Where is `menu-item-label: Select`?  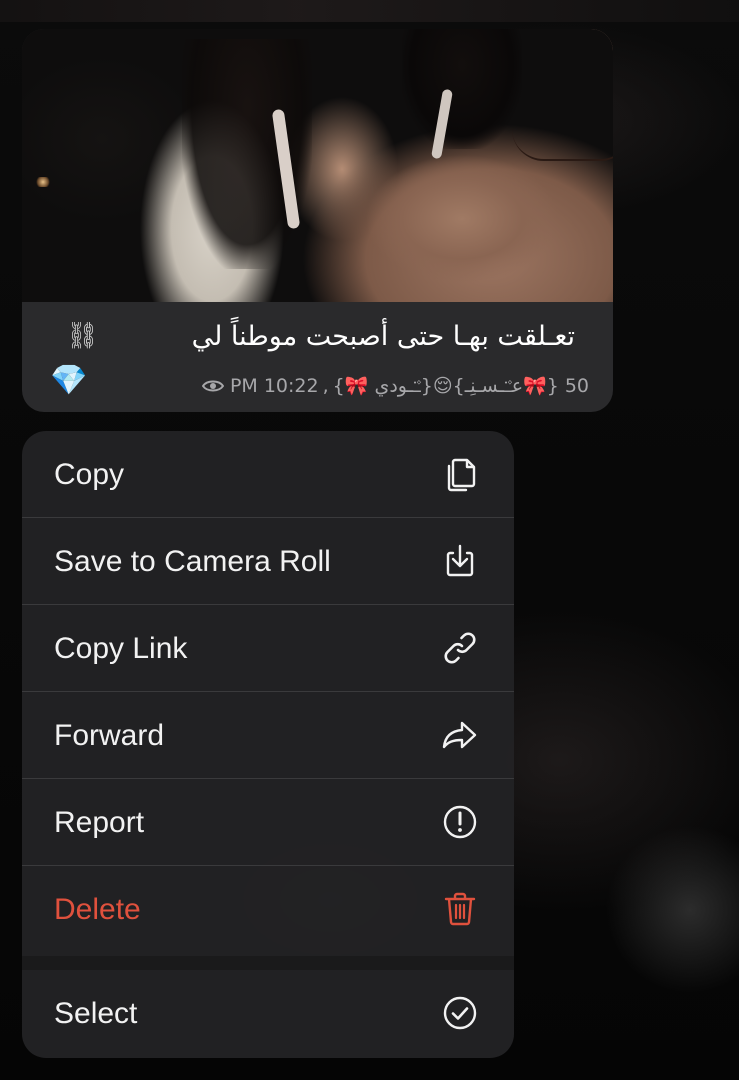 menu-item-label: Select is located at coordinates (96, 1013).